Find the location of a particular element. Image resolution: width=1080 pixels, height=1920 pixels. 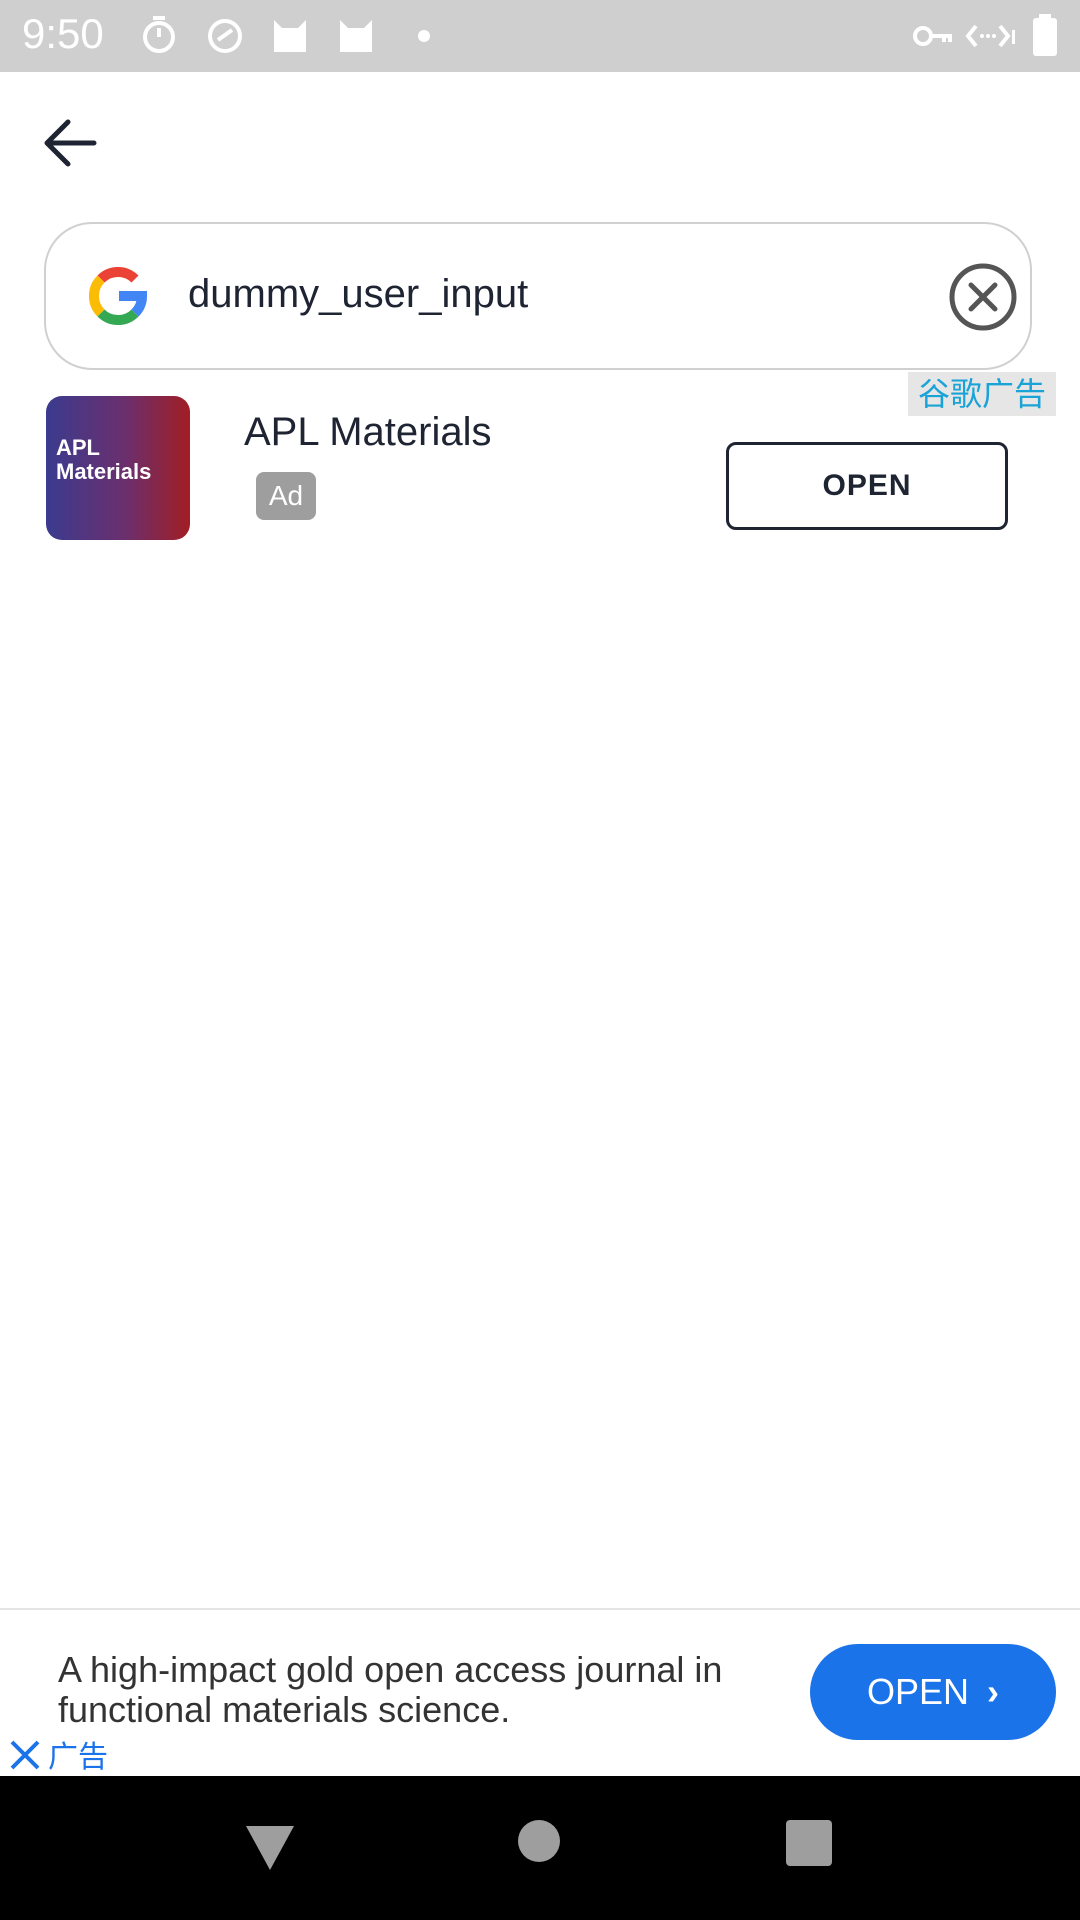

status-time: 9:50 is located at coordinates (63, 33).